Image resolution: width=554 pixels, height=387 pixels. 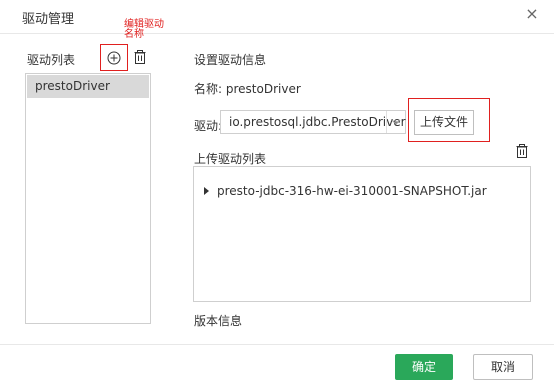 What do you see at coordinates (144, 29) in the screenshot?
I see `annotation-text: 编辑驱动名称` at bounding box center [144, 29].